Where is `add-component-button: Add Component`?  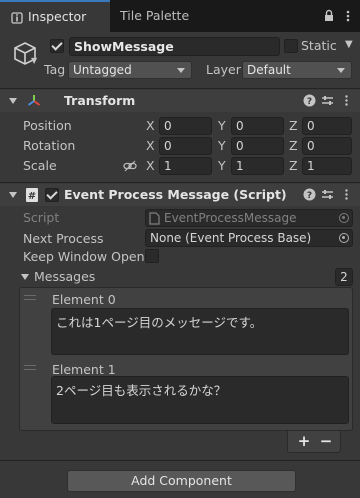
add-component-button: Add Component is located at coordinates (181, 481).